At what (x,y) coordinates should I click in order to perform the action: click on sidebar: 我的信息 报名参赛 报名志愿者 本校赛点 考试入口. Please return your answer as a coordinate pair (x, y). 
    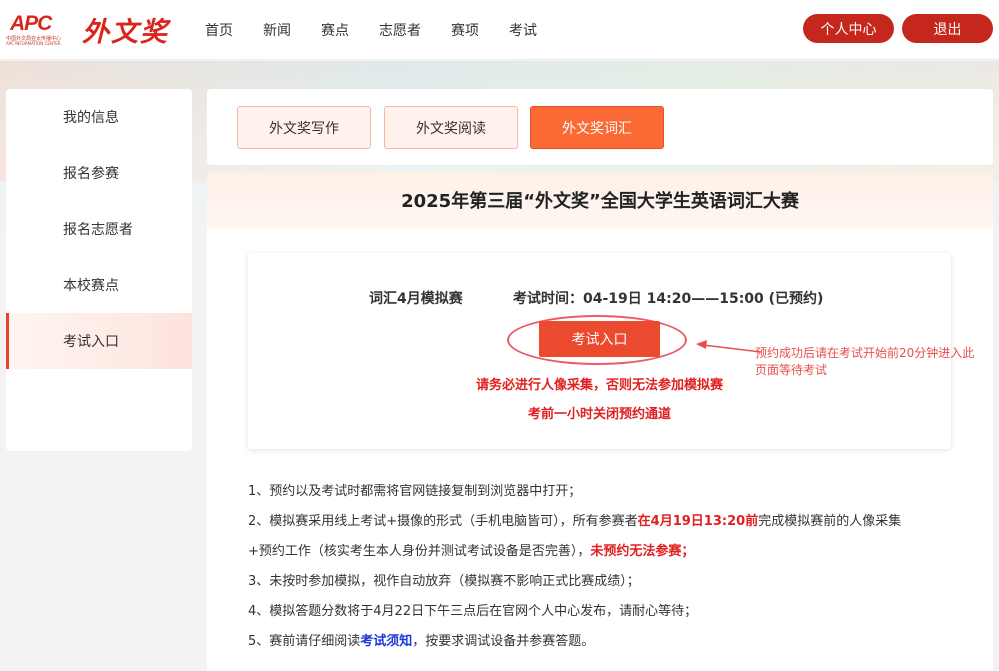
    Looking at the image, I should click on (99, 270).